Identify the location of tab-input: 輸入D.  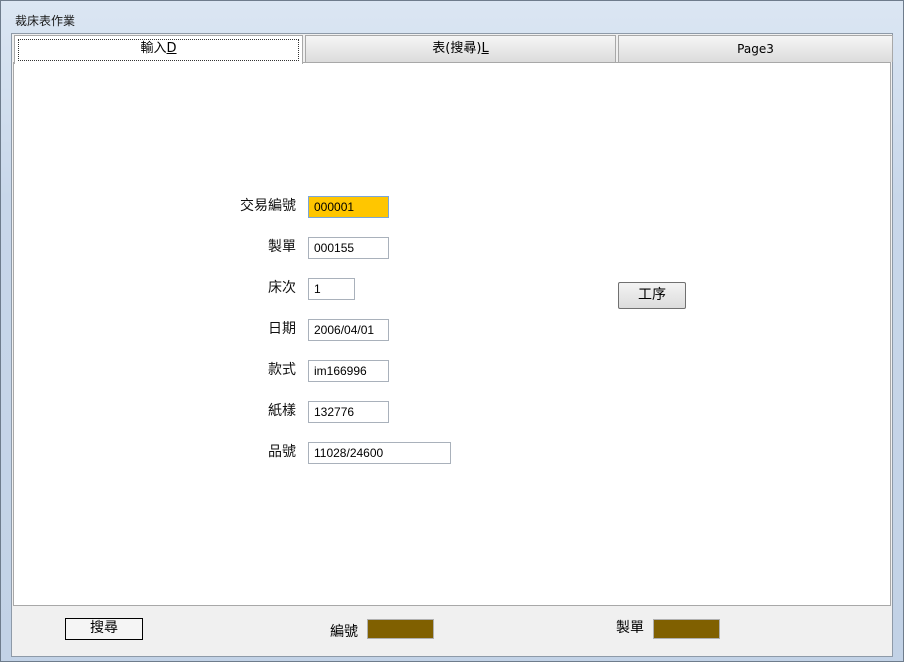
(158, 49).